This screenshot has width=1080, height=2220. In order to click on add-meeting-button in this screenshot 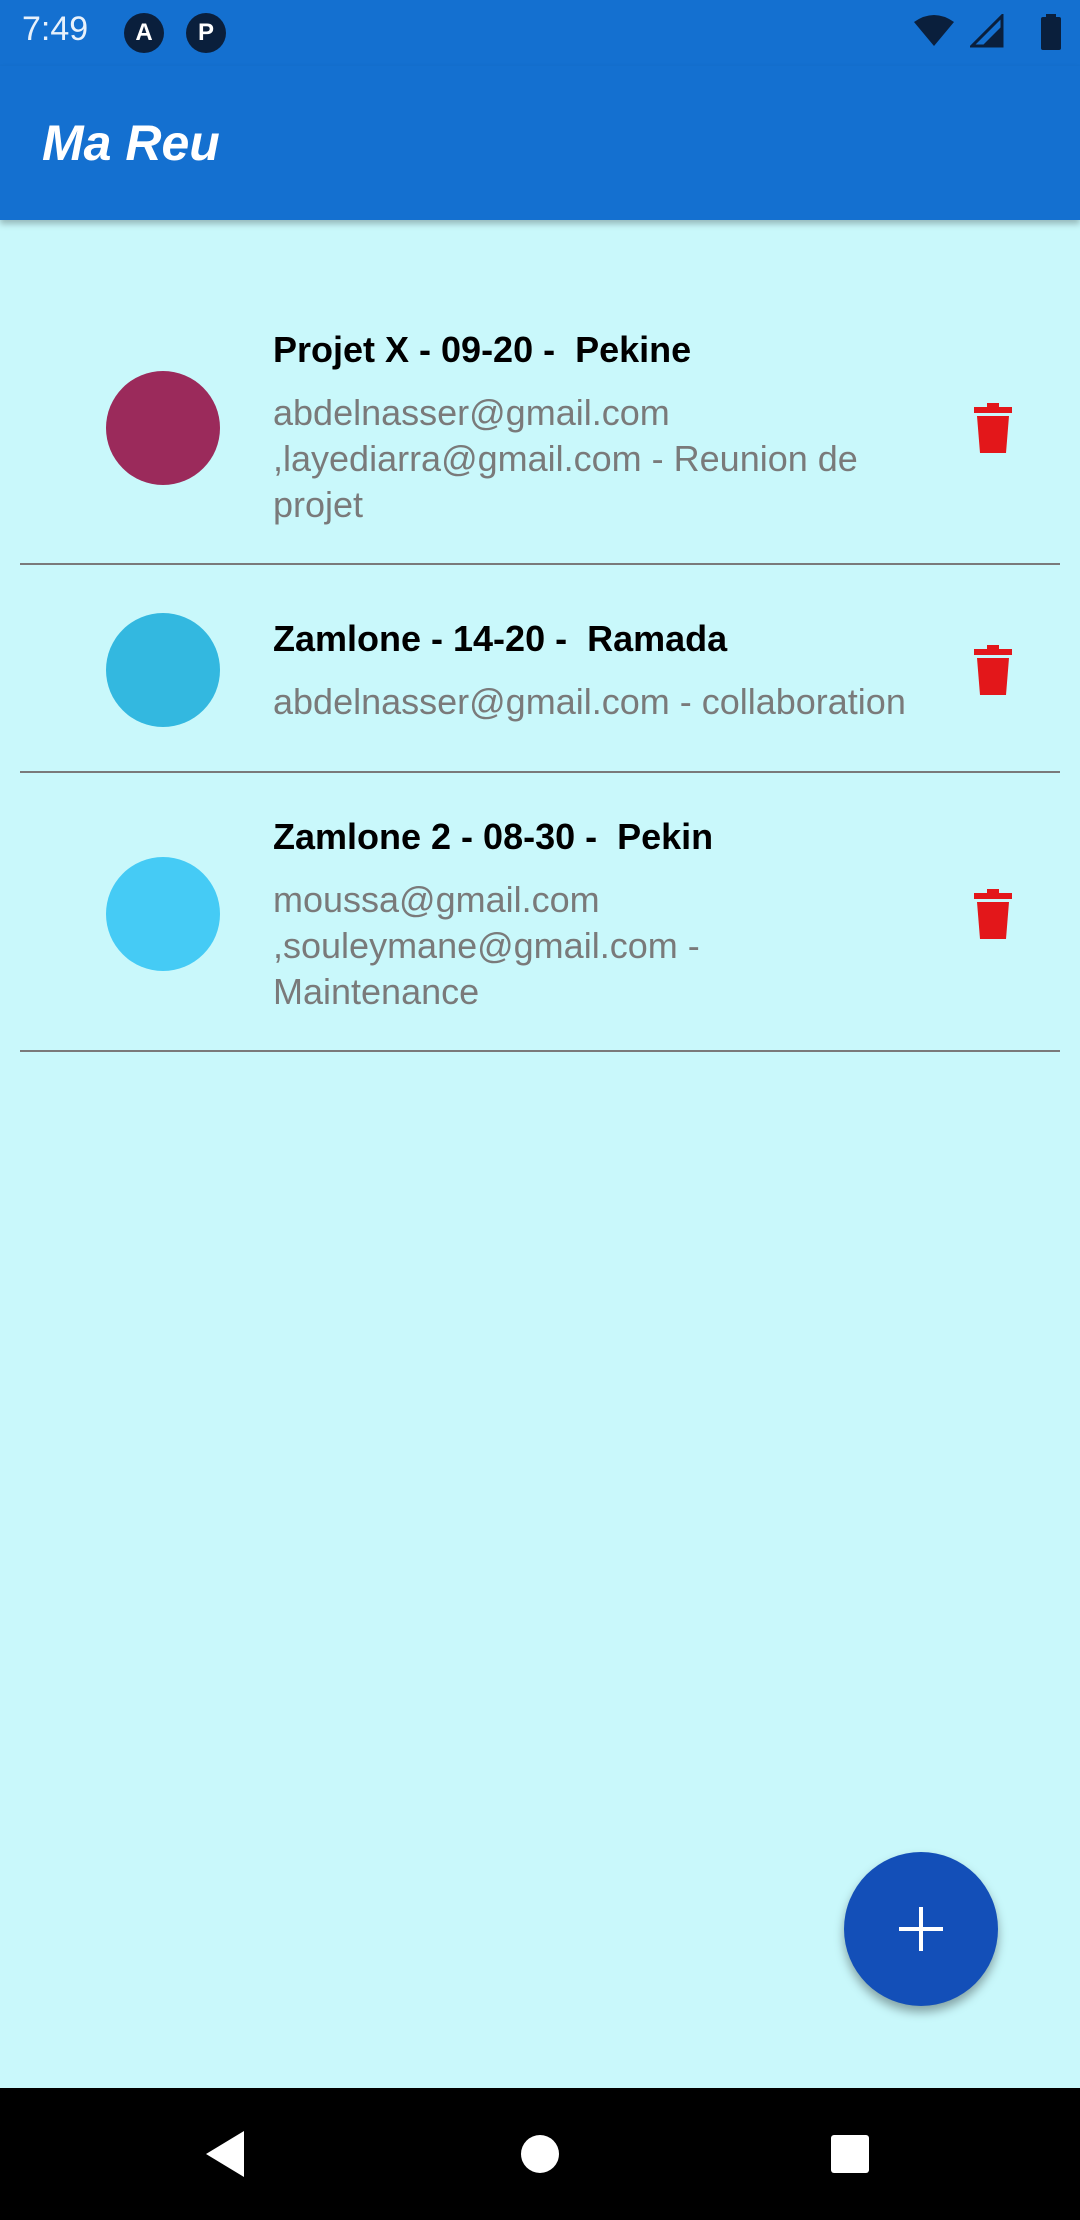, I will do `click(921, 1929)`.